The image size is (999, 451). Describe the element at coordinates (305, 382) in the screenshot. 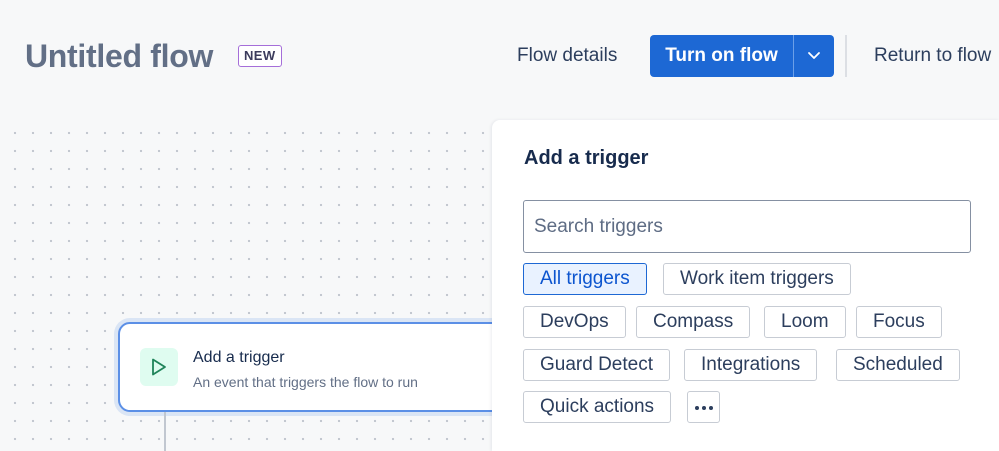

I see `trigger-node-subtitle: An event that triggers the flow to run` at that location.